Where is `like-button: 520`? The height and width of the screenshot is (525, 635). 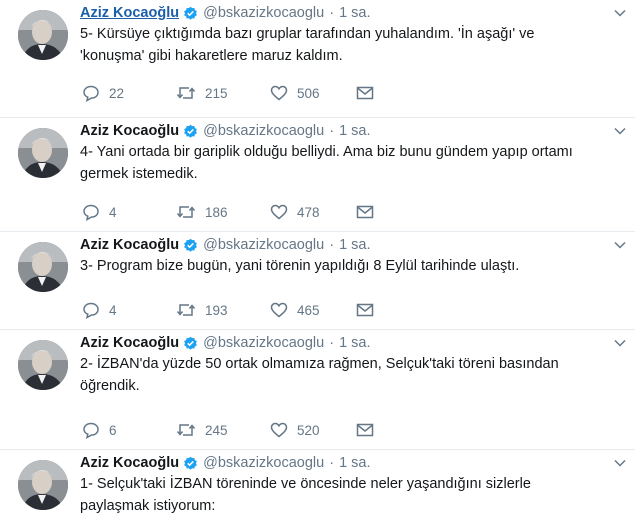
like-button: 520 is located at coordinates (313, 430).